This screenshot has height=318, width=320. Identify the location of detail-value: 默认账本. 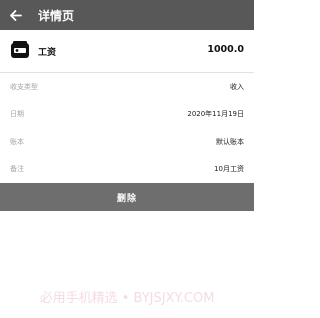
(230, 141).